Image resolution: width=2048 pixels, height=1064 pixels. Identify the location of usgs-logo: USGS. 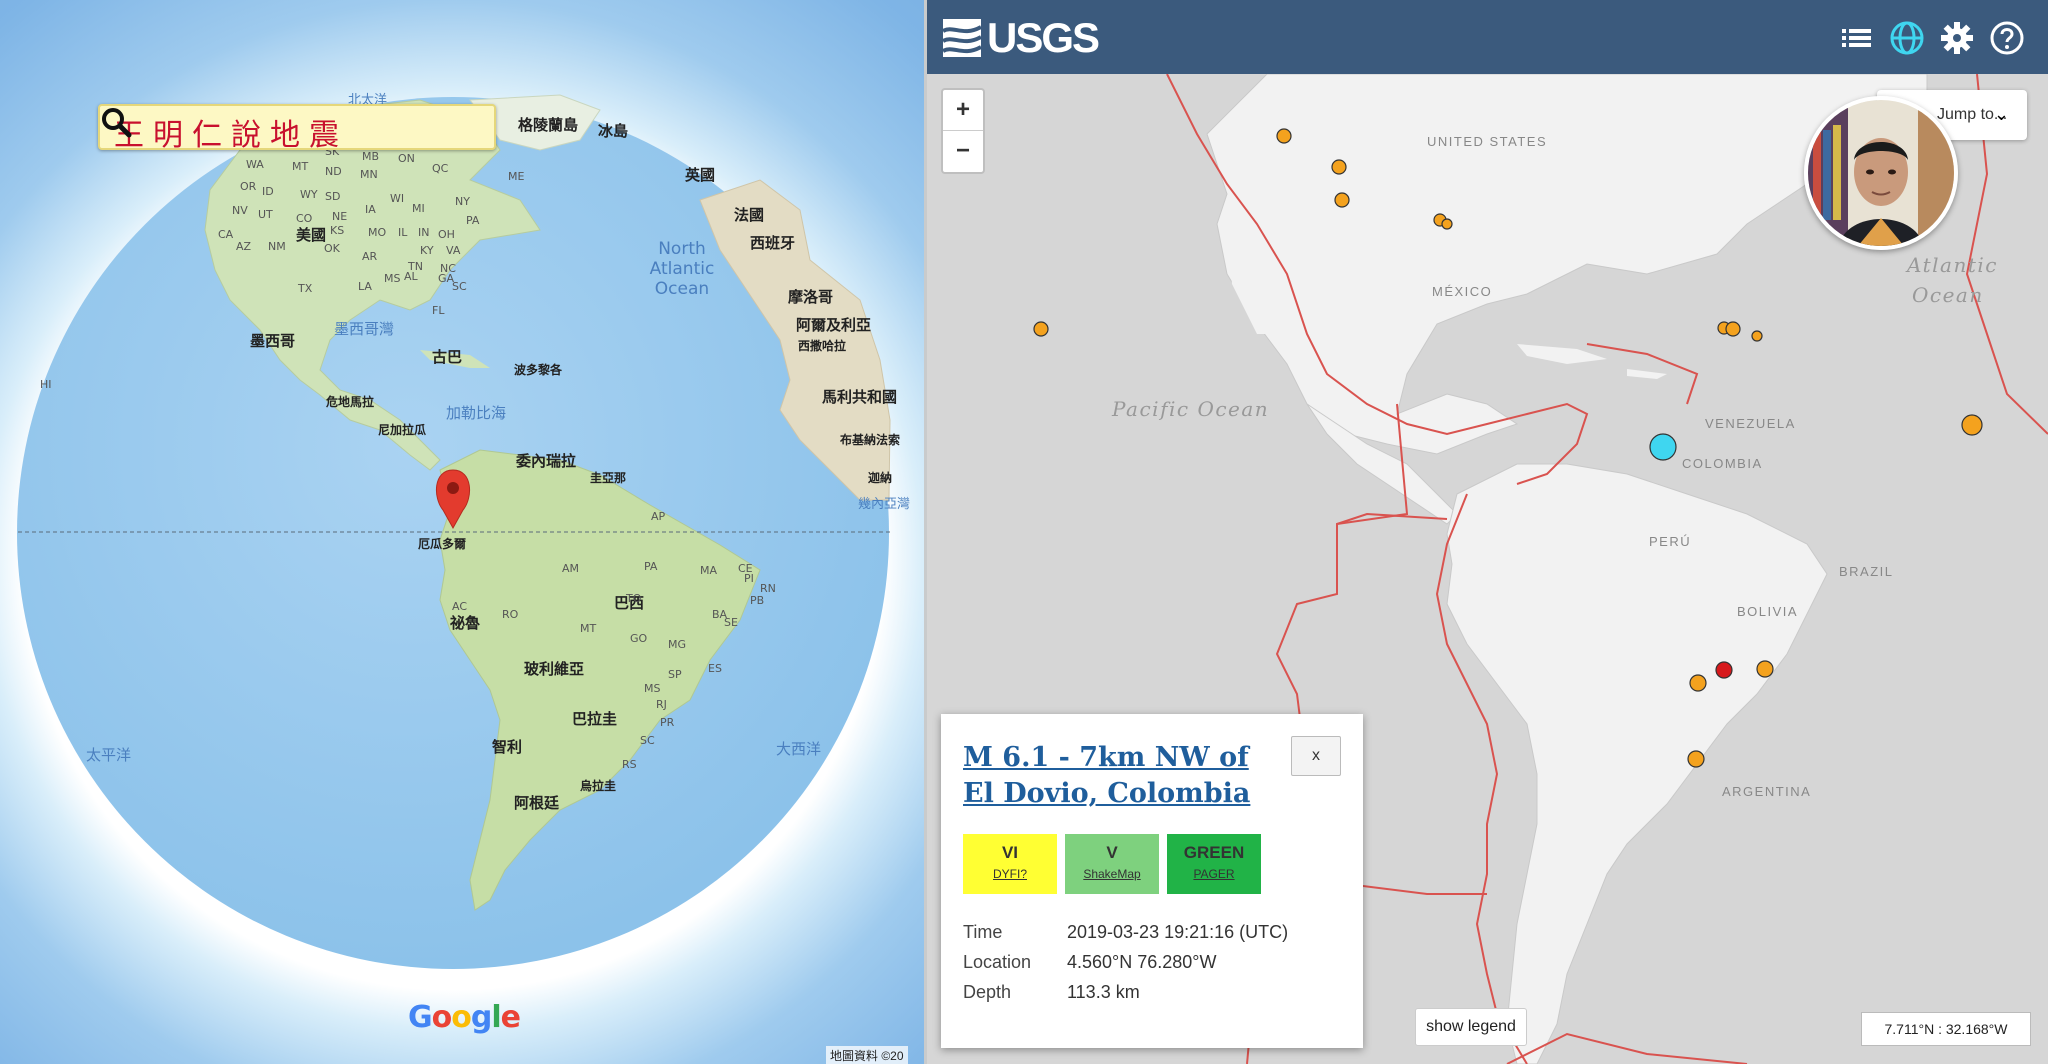
(1021, 37).